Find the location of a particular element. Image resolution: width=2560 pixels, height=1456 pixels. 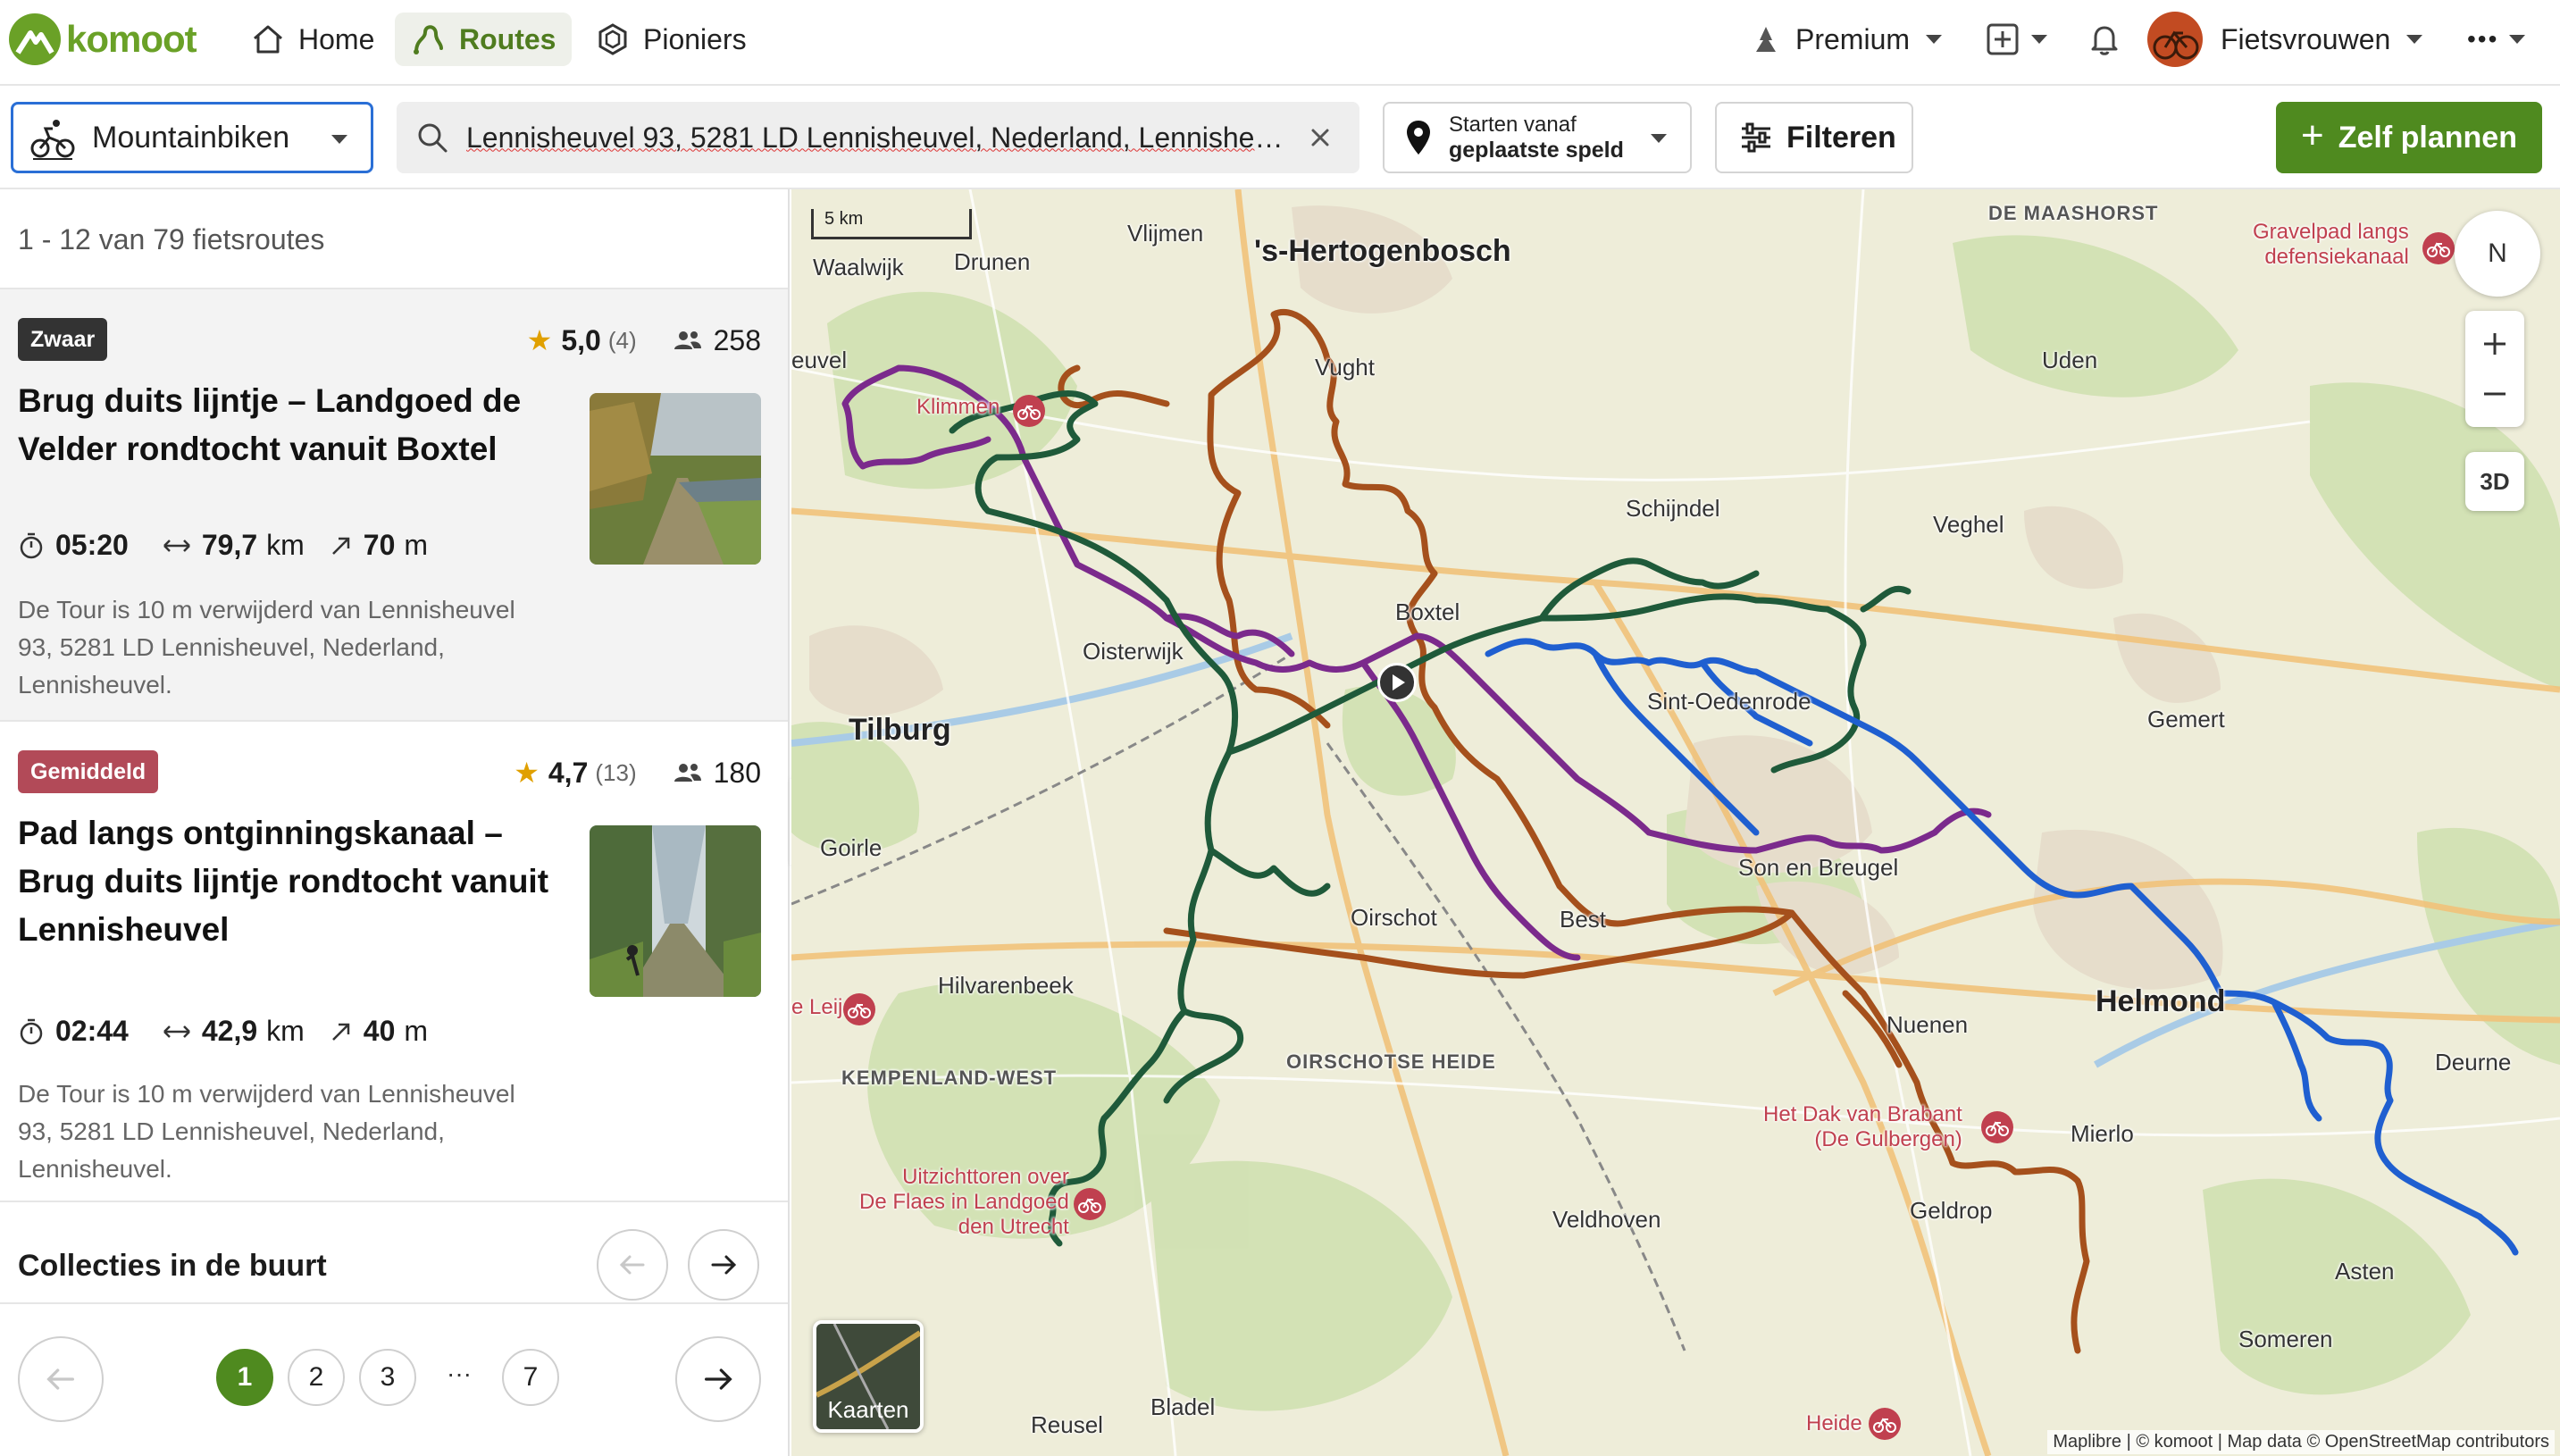

map-label-hilvarenbeek: Hilvarenbeek is located at coordinates (1006, 985).